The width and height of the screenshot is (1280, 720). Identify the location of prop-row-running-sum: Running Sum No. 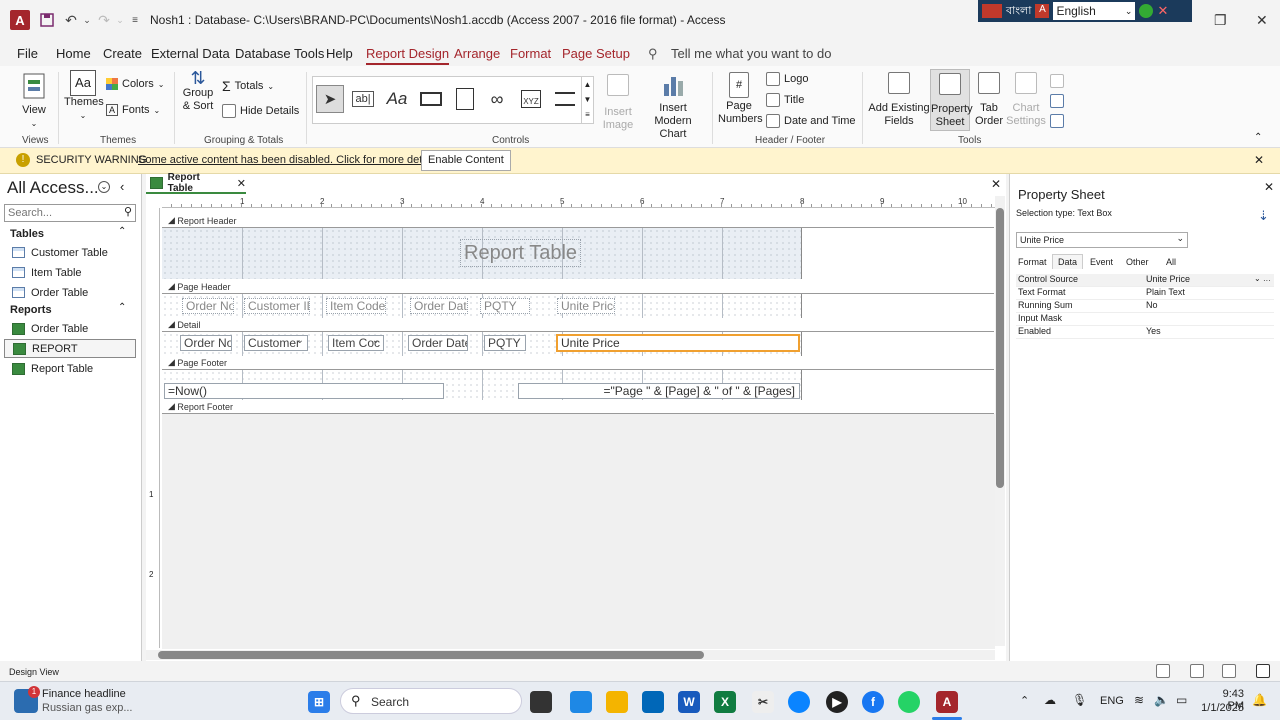
(1145, 306).